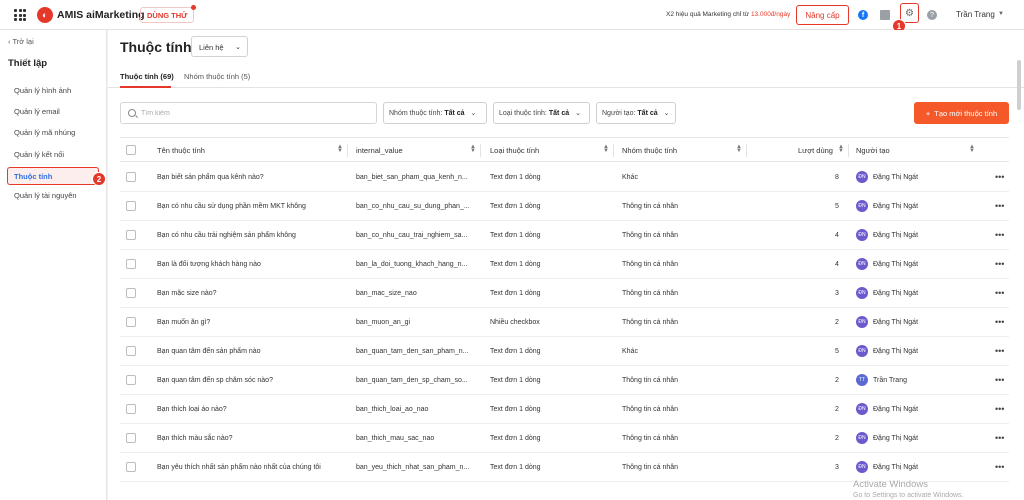 Image resolution: width=1024 pixels, height=500 pixels. Describe the element at coordinates (192, 409) in the screenshot. I see `attribute-name: Bạn thích loại áo nào?` at that location.